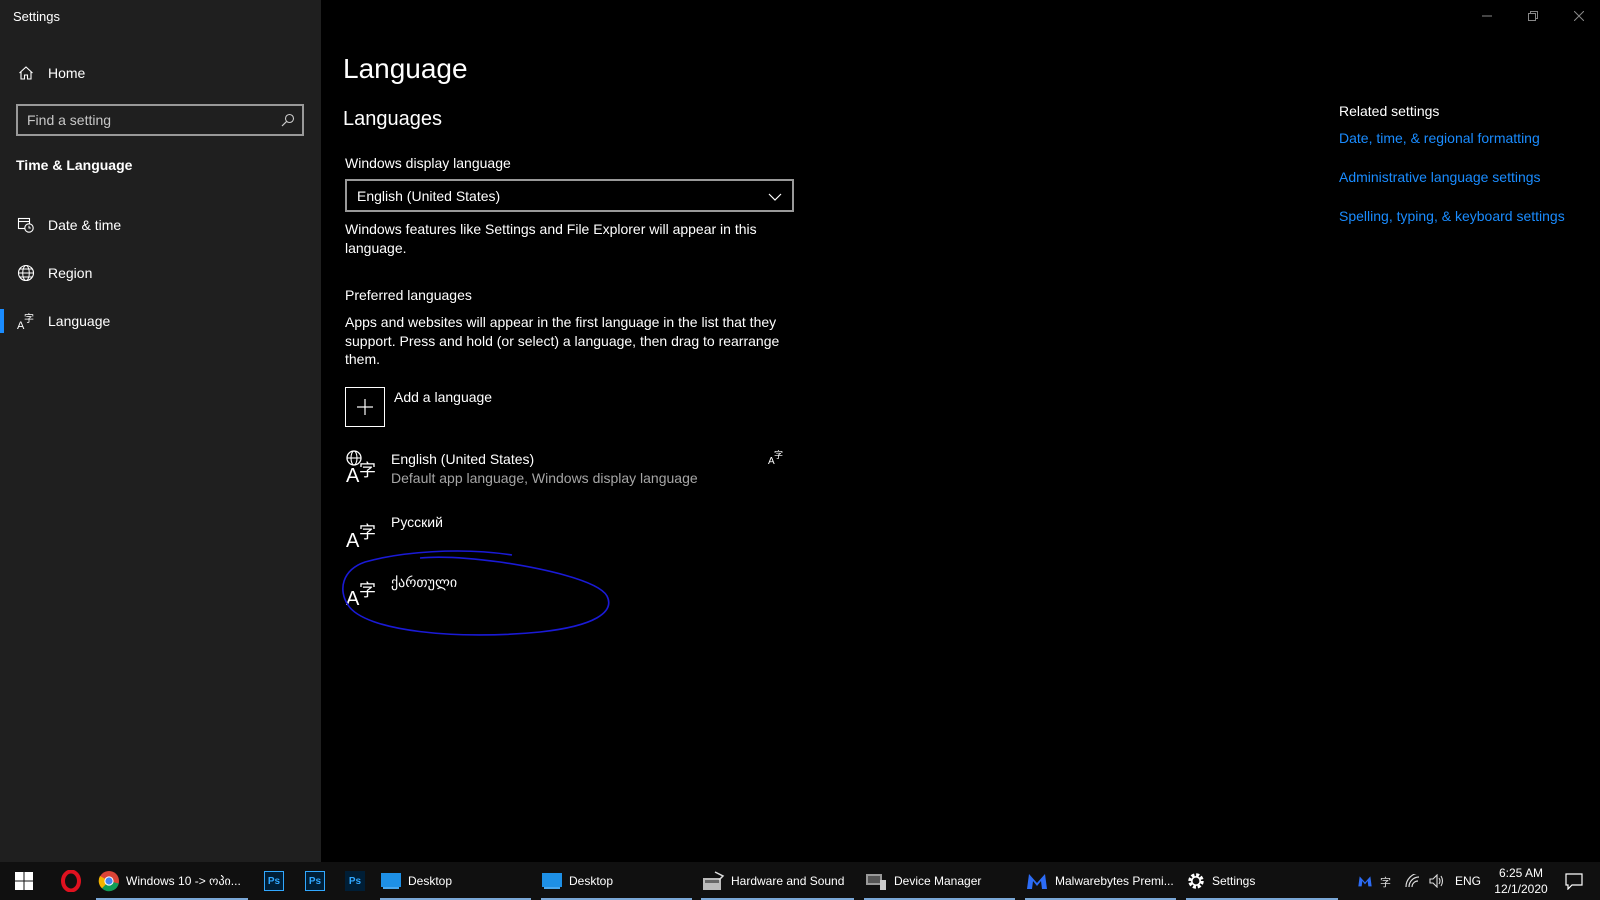 Image resolution: width=1600 pixels, height=900 pixels. I want to click on sidebar-item-language: A字 Language, so click(160, 321).